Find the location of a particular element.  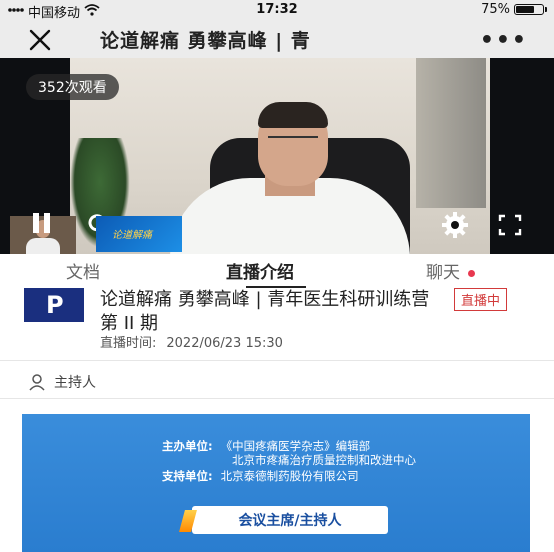

gear-icon is located at coordinates (455, 225).